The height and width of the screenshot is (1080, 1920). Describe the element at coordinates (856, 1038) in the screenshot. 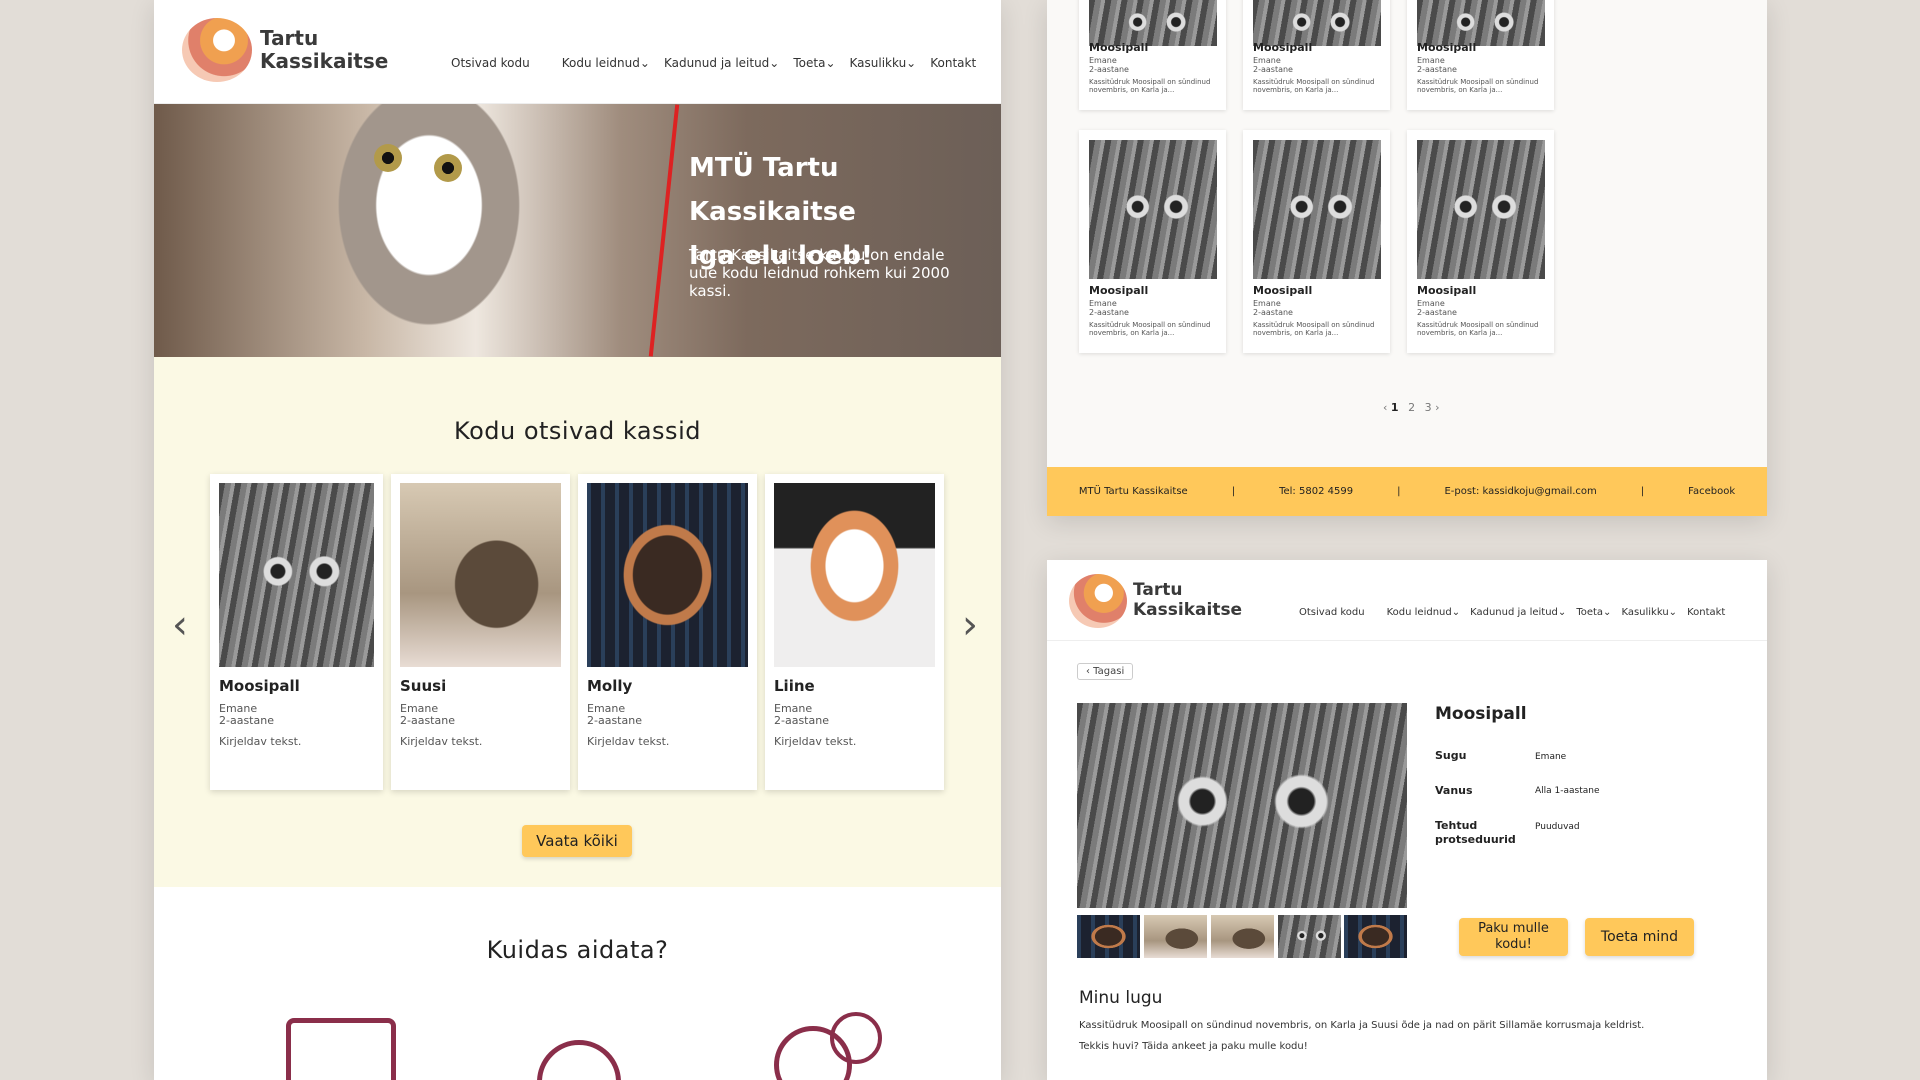

I see `cat-bubble-icon` at that location.